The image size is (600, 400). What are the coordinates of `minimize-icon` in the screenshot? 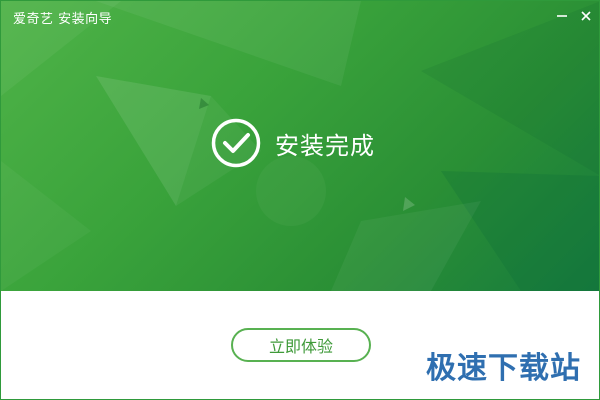 It's located at (562, 16).